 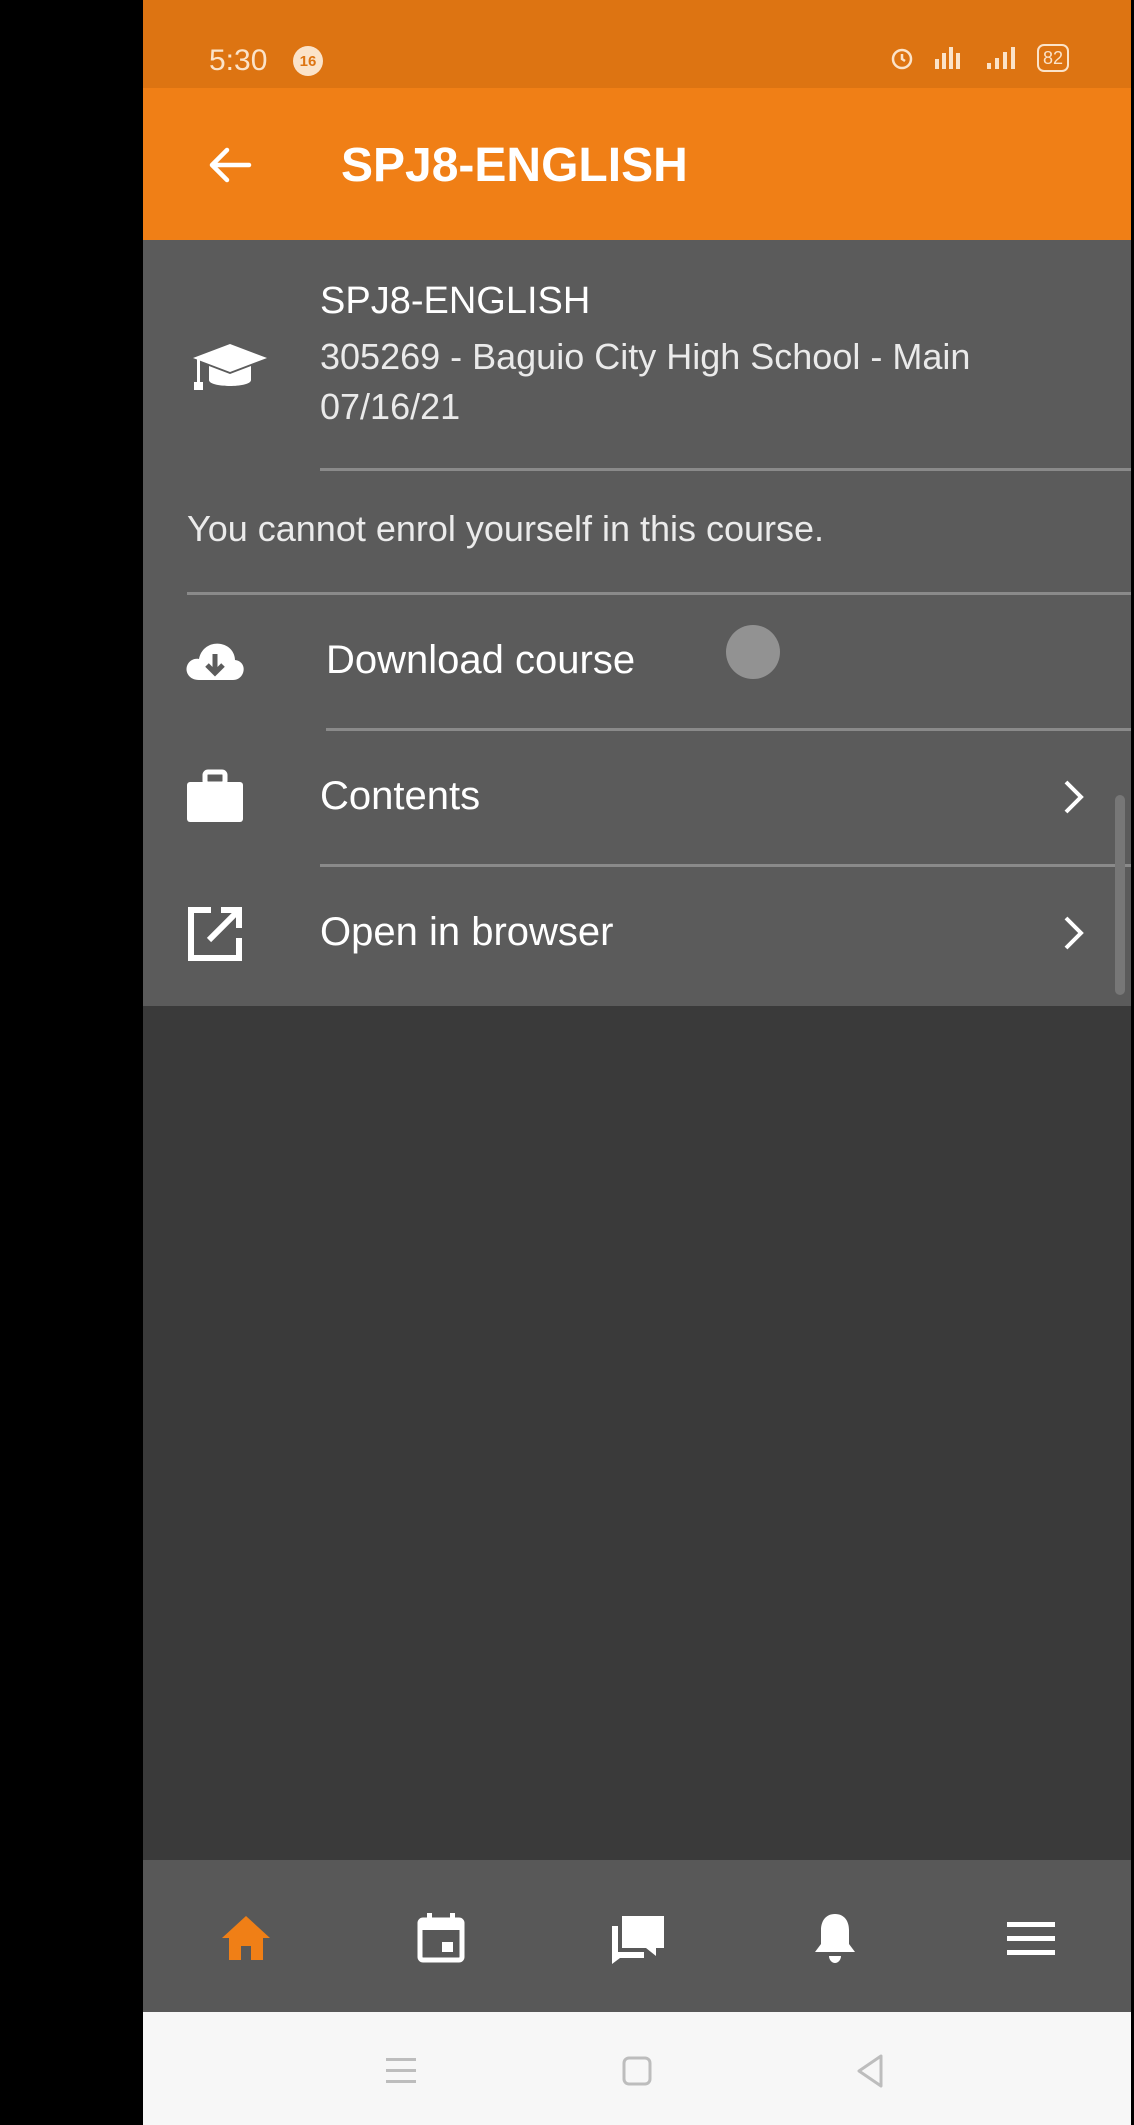 I want to click on open-external-icon, so click(x=215, y=934).